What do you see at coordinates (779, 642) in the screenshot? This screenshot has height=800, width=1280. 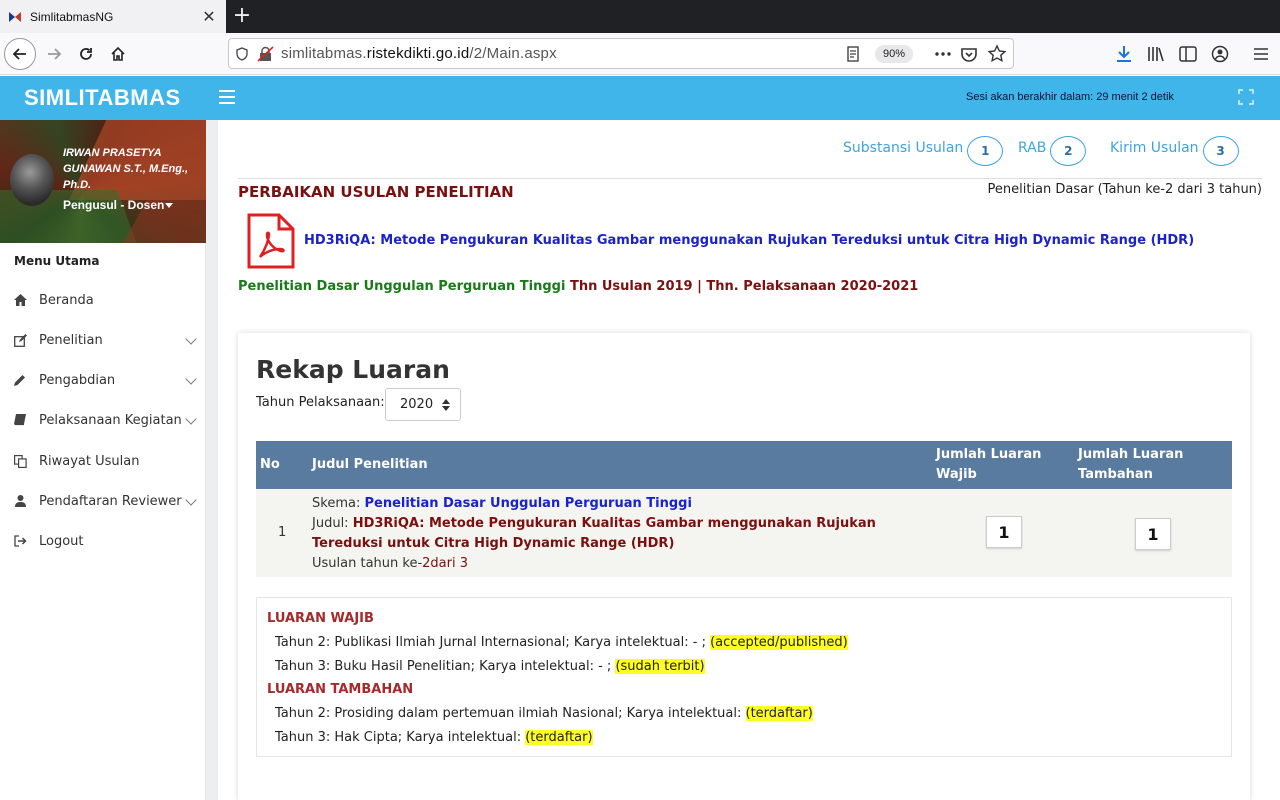 I see `status-badge: (accepted/published)` at bounding box center [779, 642].